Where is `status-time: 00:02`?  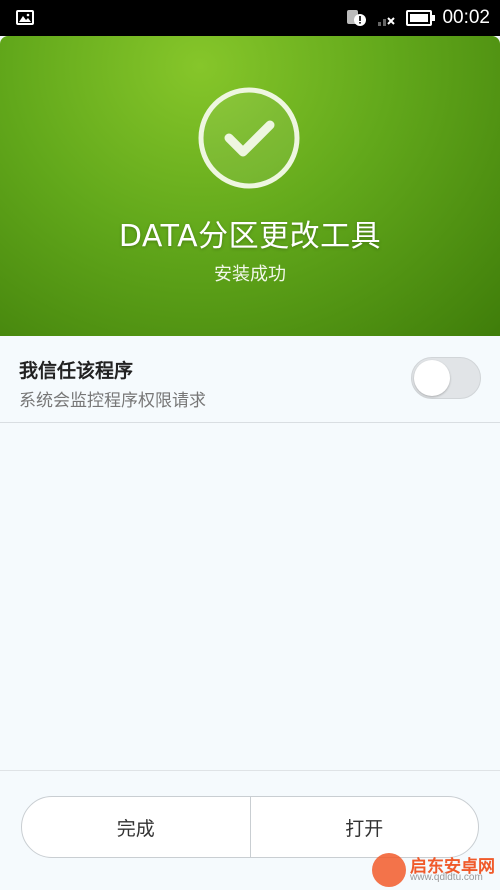
status-time: 00:02 is located at coordinates (466, 17).